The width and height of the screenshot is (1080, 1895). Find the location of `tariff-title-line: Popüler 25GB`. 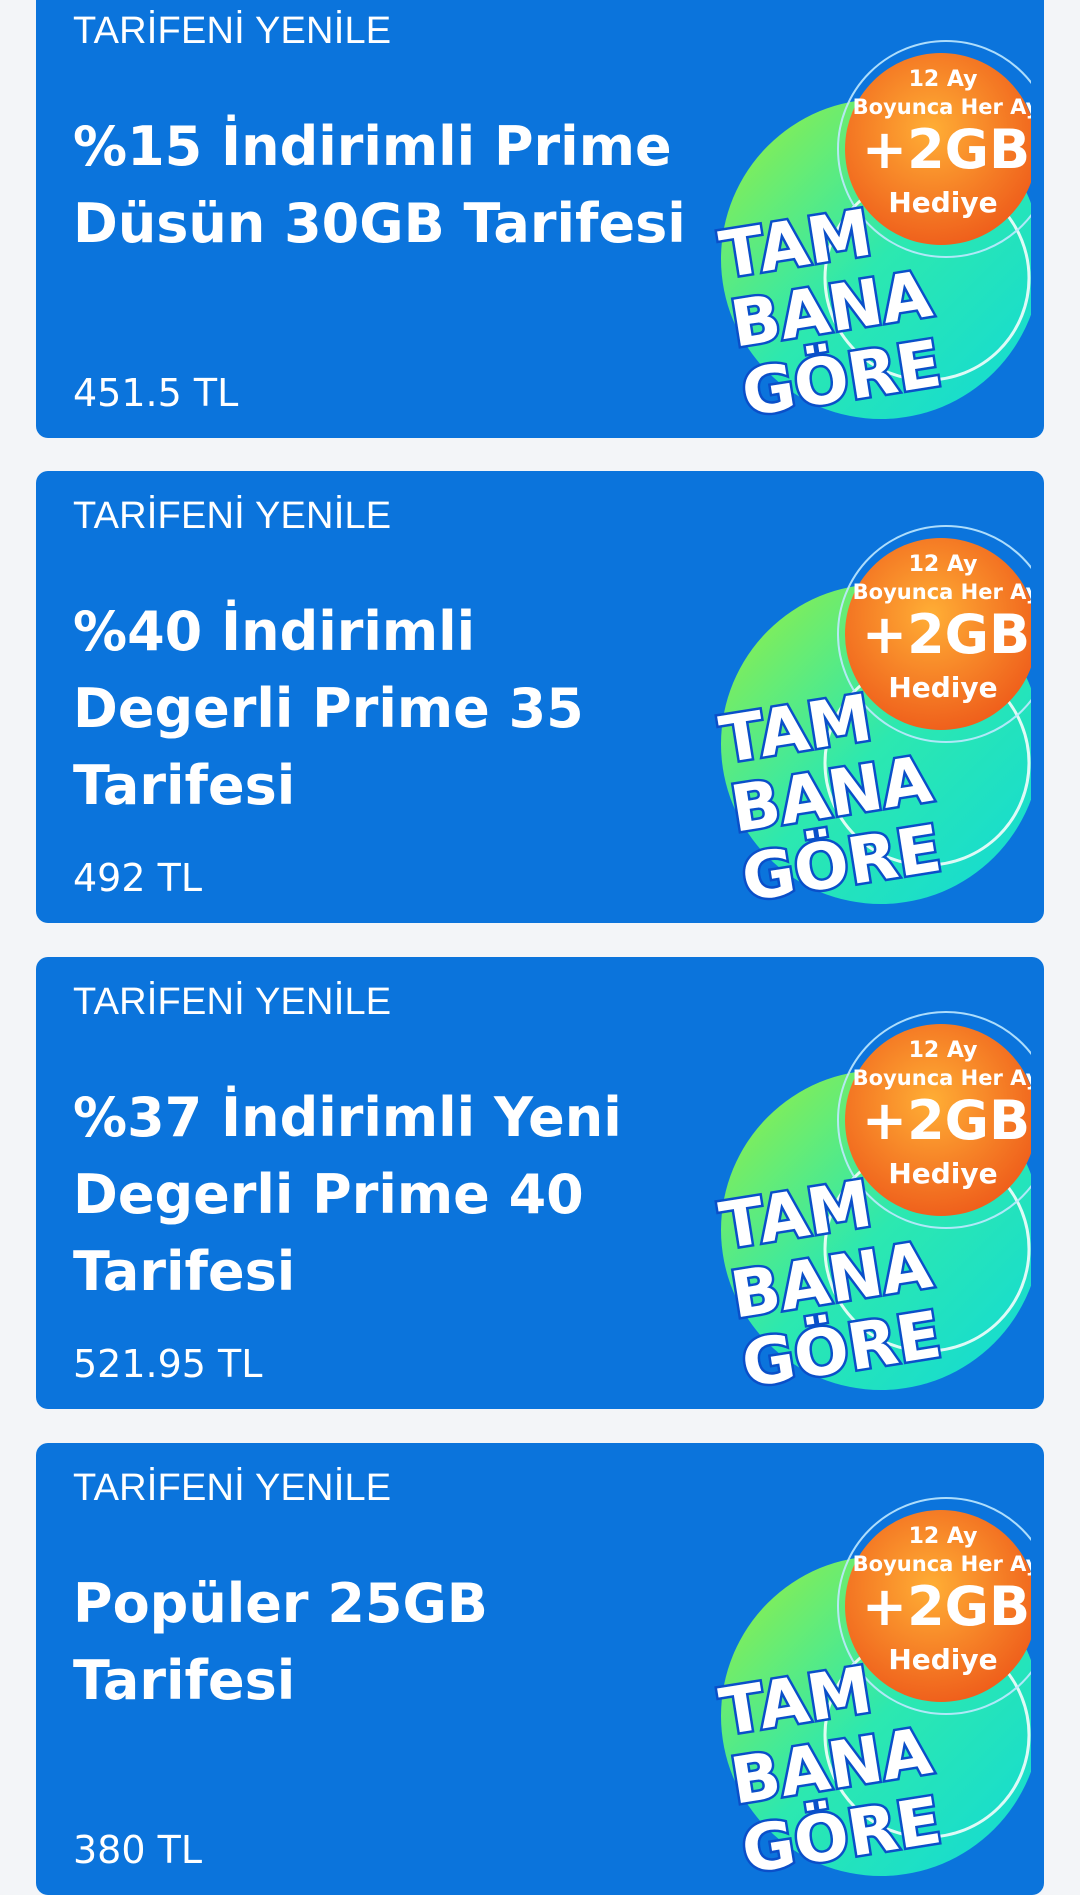

tariff-title-line: Popüler 25GB is located at coordinates (280, 1603).